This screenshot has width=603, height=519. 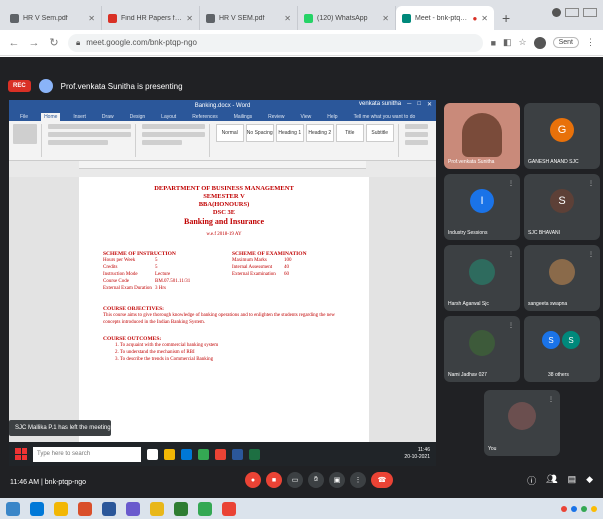 What do you see at coordinates (358, 480) in the screenshot?
I see `more-options-button: ⋮` at bounding box center [358, 480].